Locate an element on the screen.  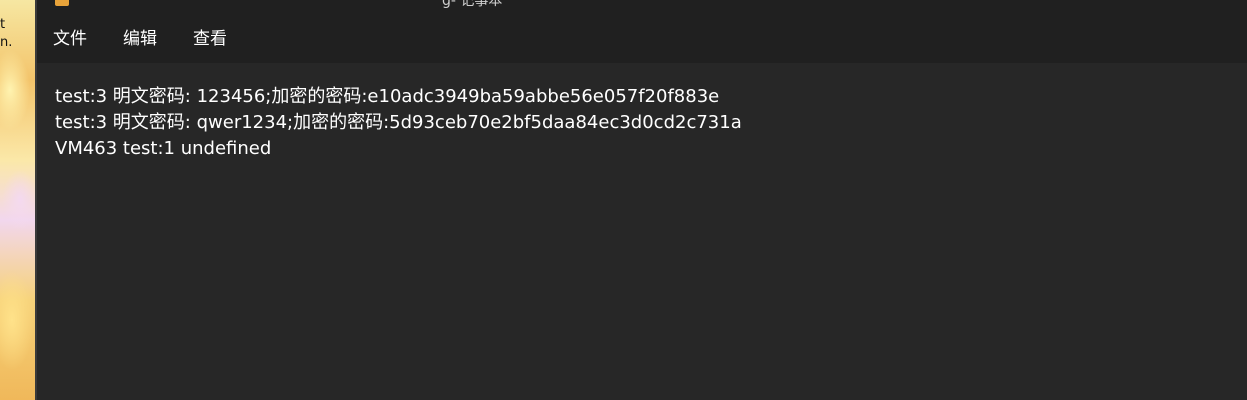
menu-file: 文件 is located at coordinates (70, 39).